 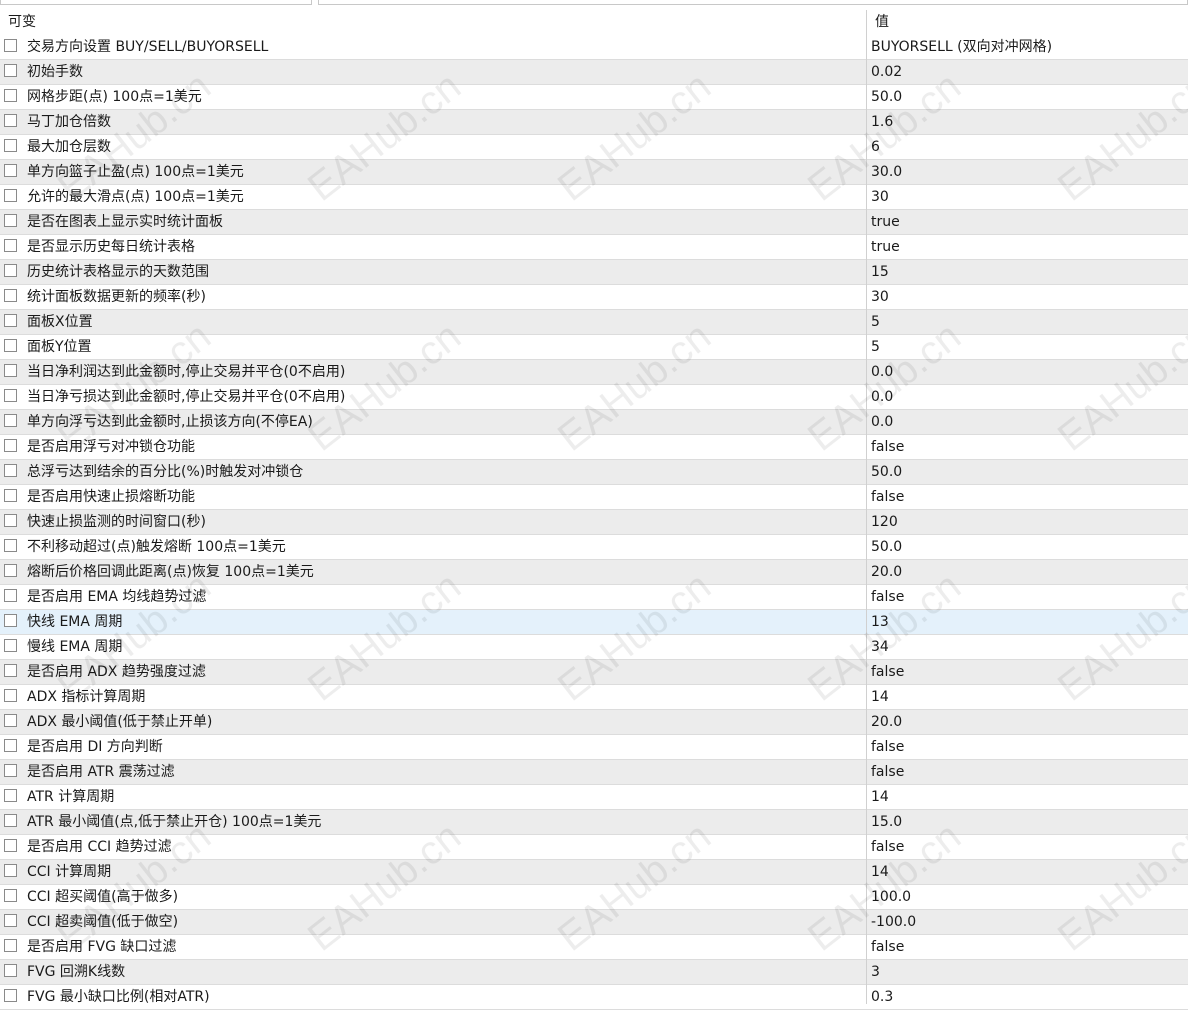 I want to click on table-row: 是否启用 DI 方向判断 false, so click(x=594, y=747).